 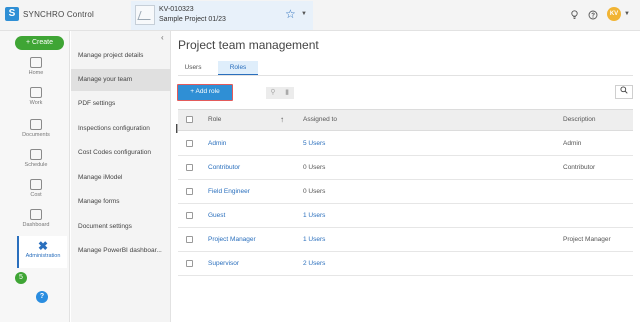 I want to click on role-name-link: Field Engineer, so click(x=229, y=192).